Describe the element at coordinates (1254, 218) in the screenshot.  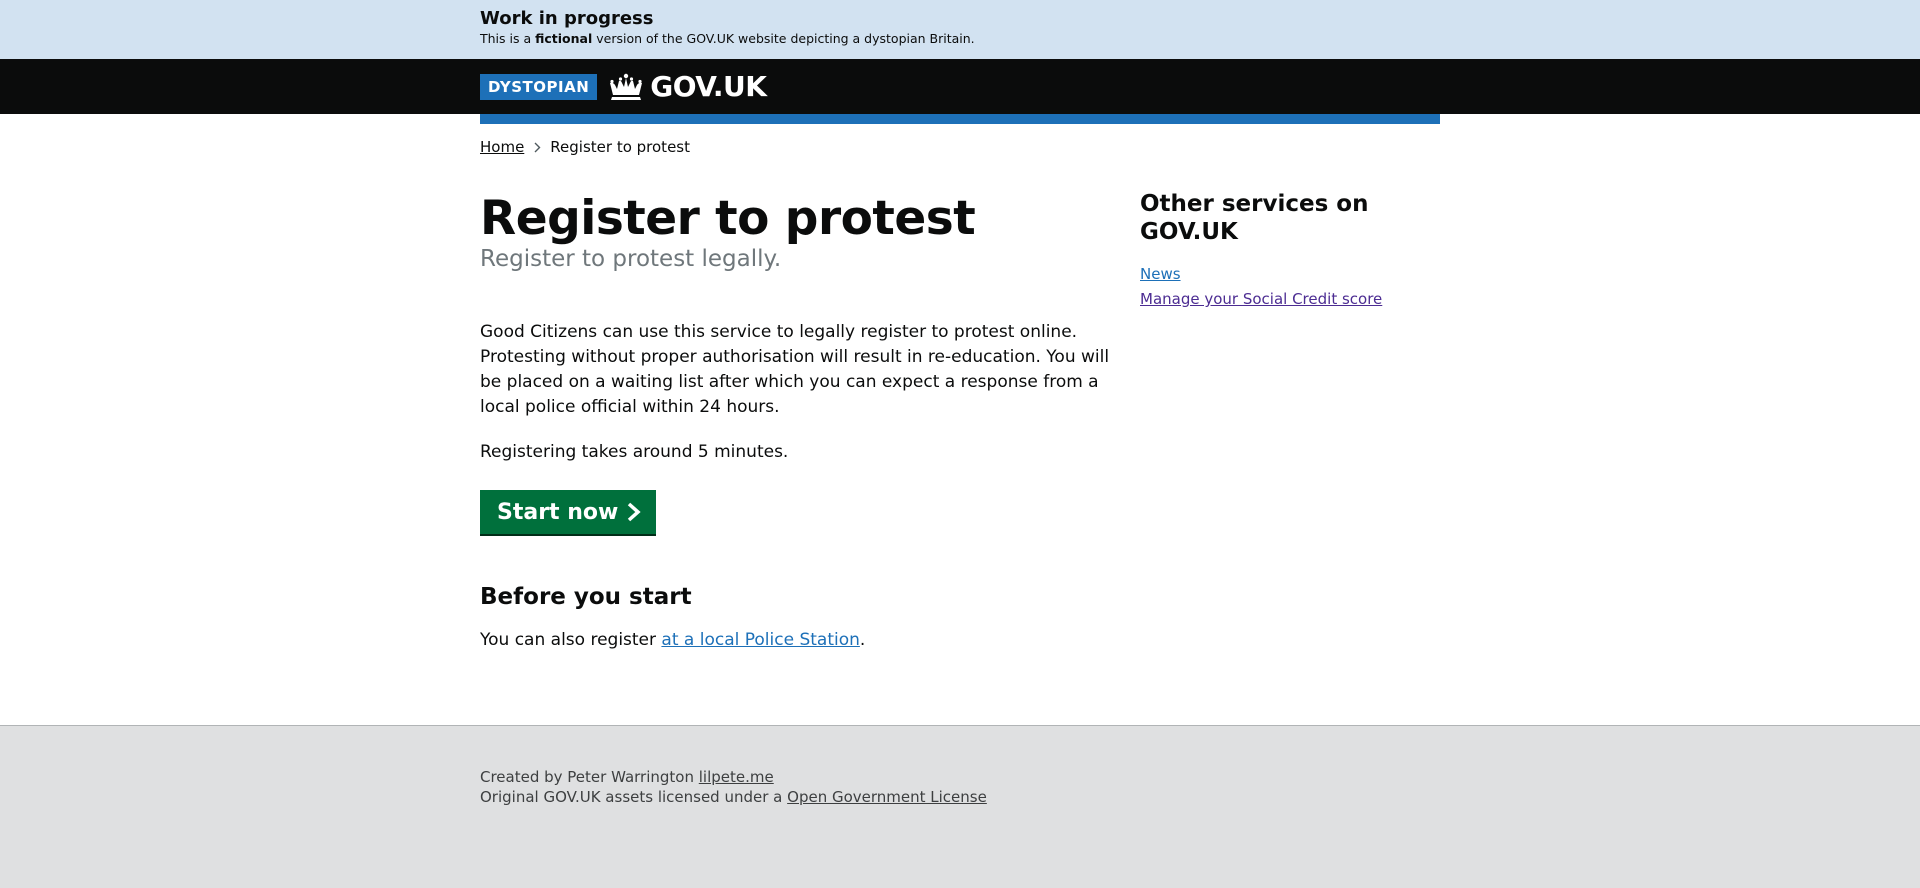
I see `sidebar-title: Other services on GOV.UK` at that location.